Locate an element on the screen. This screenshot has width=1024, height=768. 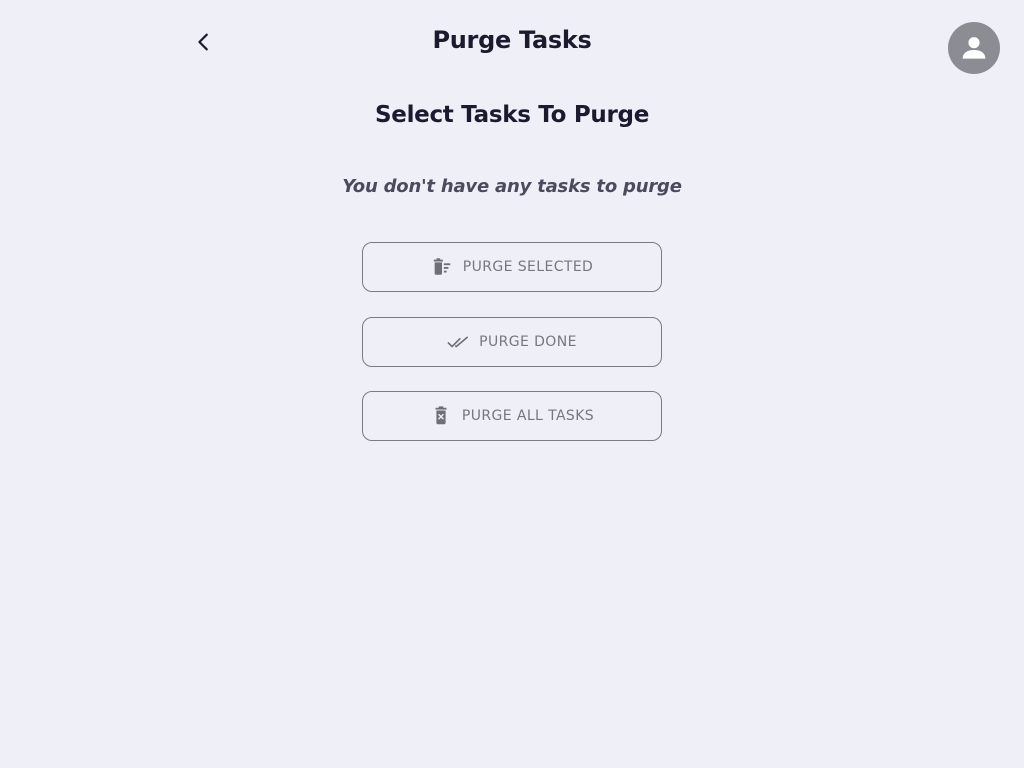
person-icon is located at coordinates (974, 48).